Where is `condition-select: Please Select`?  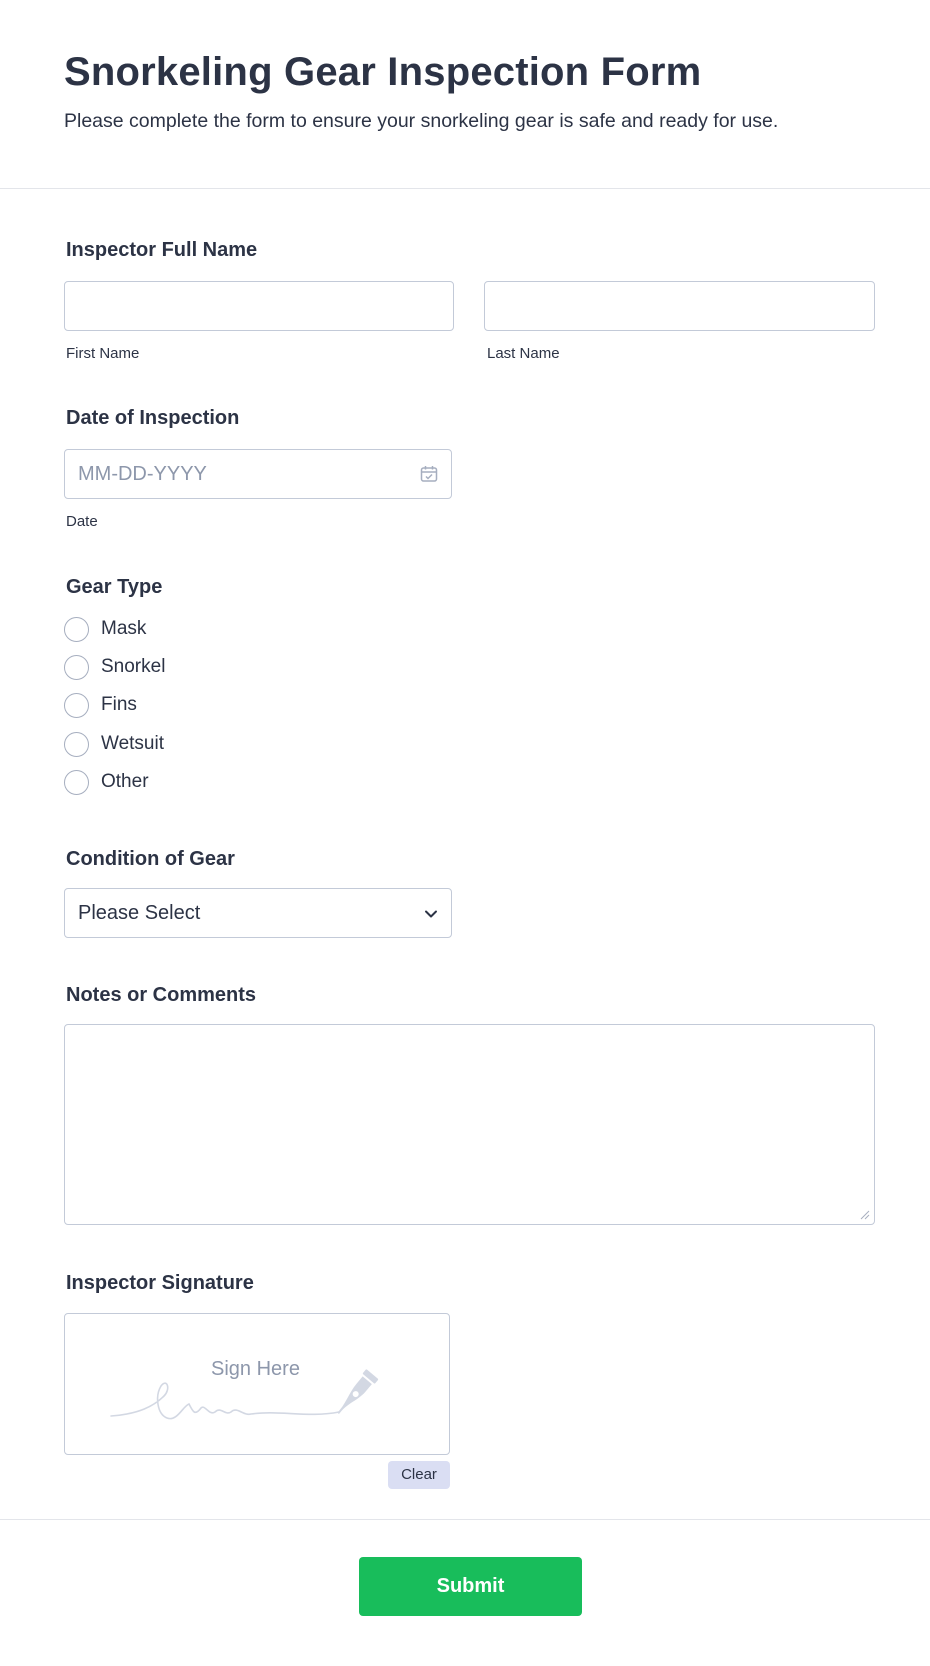
condition-select: Please Select is located at coordinates (258, 913).